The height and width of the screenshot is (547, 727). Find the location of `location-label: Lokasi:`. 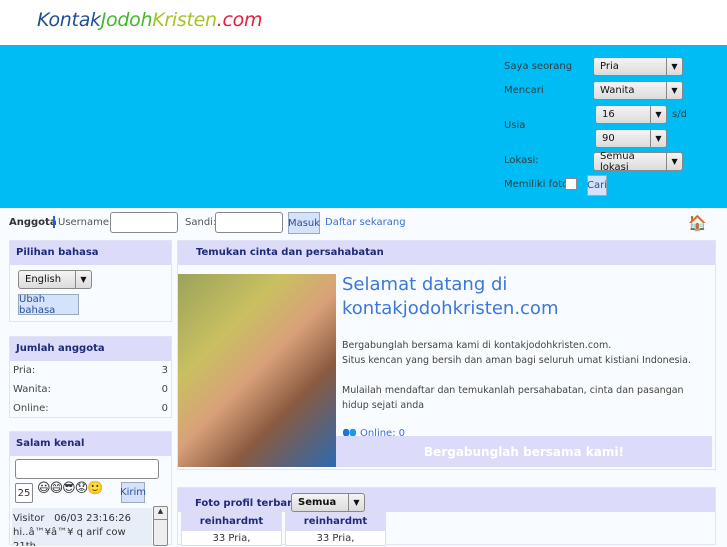

location-label: Lokasi: is located at coordinates (521, 160).